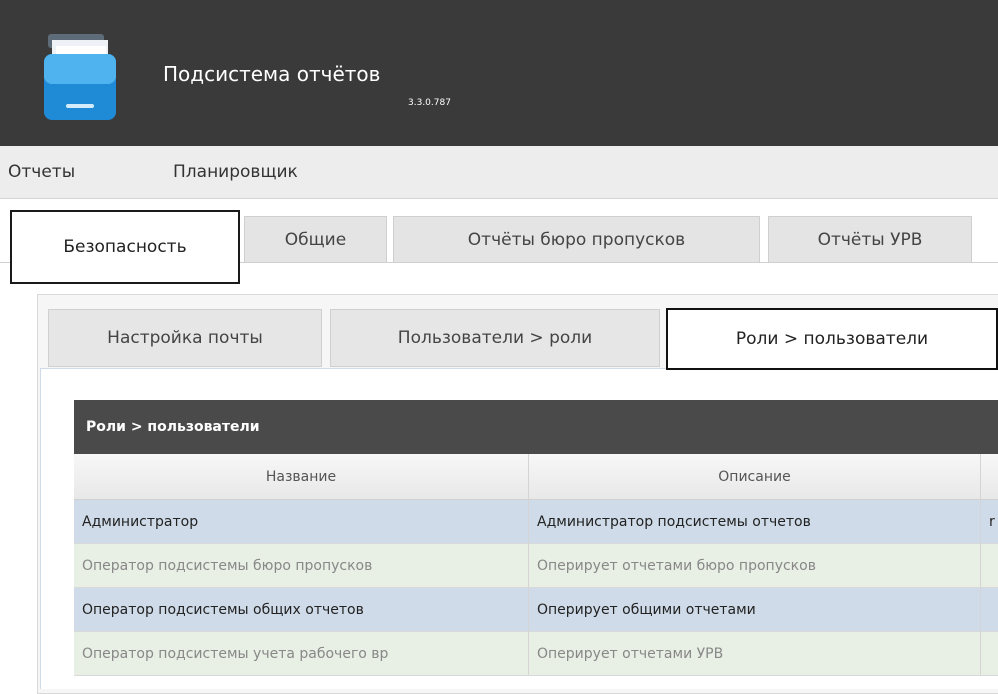 This screenshot has width=998, height=694. What do you see at coordinates (992, 521) in the screenshot?
I see `role-extra-cell: r` at bounding box center [992, 521].